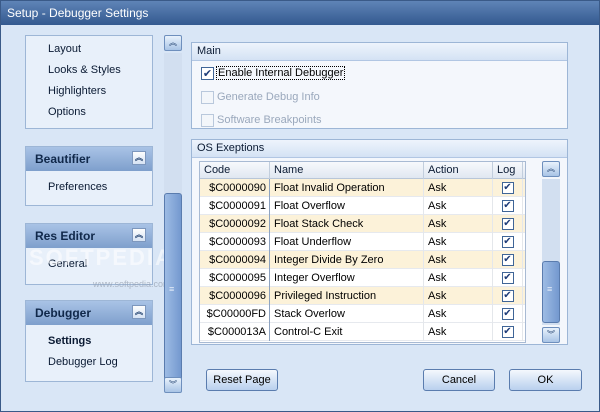  What do you see at coordinates (379, 149) in the screenshot?
I see `os-exceptions-title: OS Exeptions` at bounding box center [379, 149].